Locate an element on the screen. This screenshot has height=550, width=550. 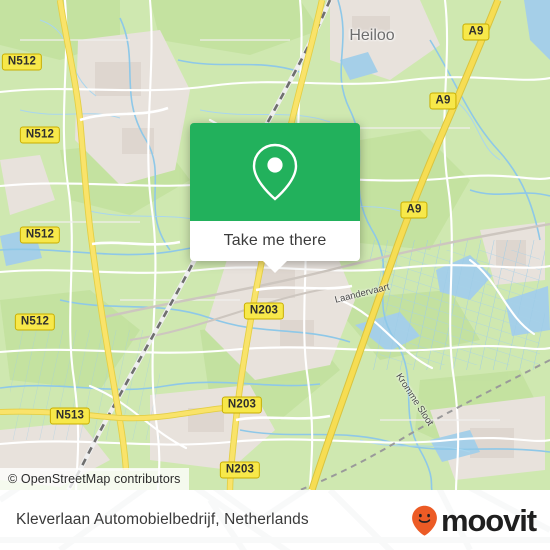
popup-header is located at coordinates (275, 172).